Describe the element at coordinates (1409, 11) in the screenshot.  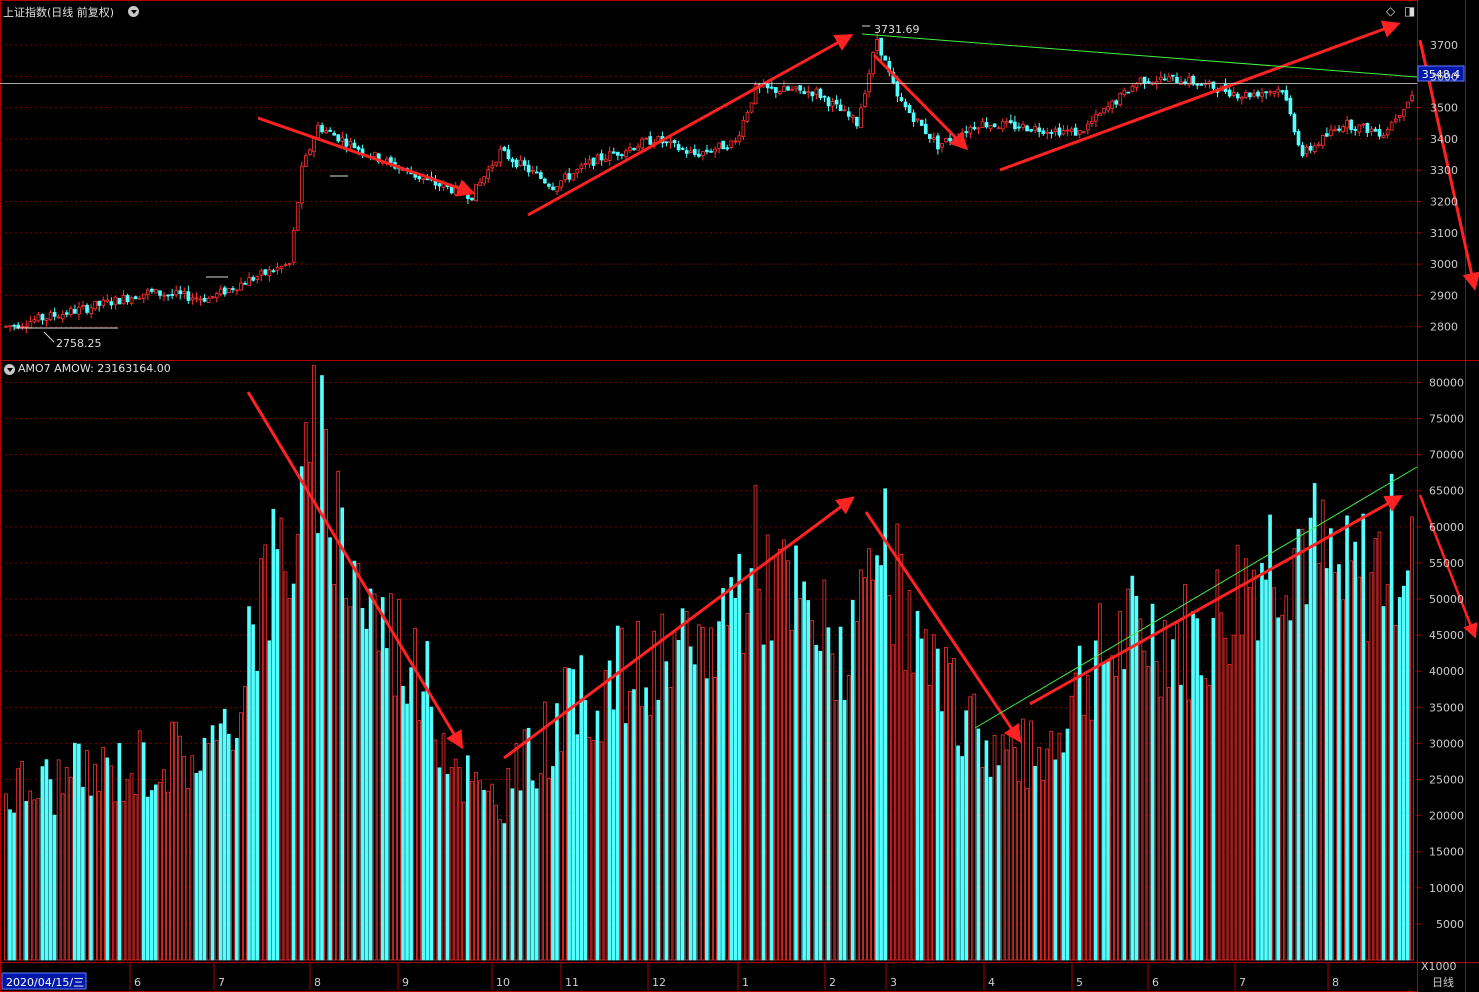
I see `panel-toggle-icon: ◨` at that location.